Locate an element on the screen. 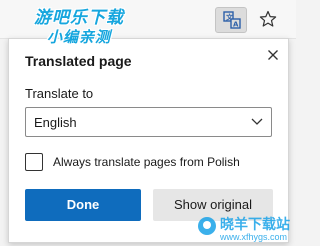 This screenshot has width=320, height=246. chevron-down-icon is located at coordinates (257, 121).